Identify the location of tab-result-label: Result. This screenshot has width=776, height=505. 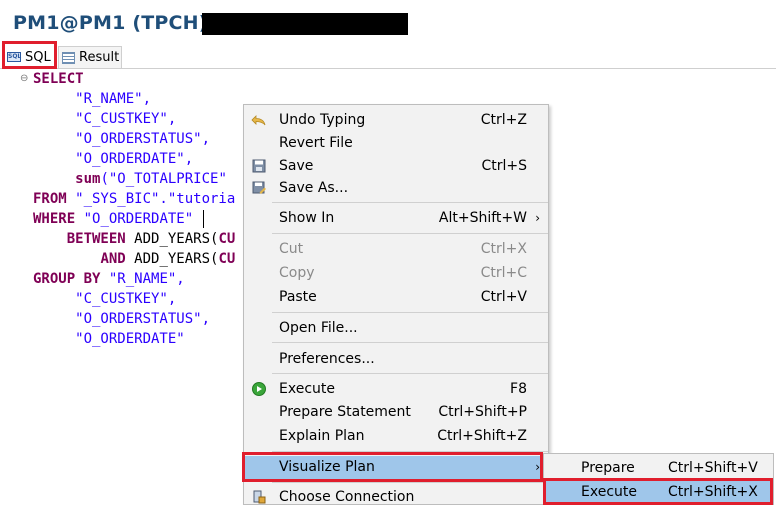
(99, 57).